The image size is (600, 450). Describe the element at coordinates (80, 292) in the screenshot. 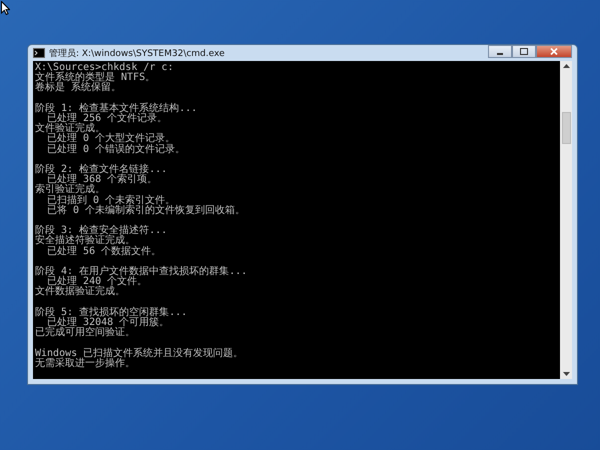

I see `console-line: 文件数据验证完成。` at that location.